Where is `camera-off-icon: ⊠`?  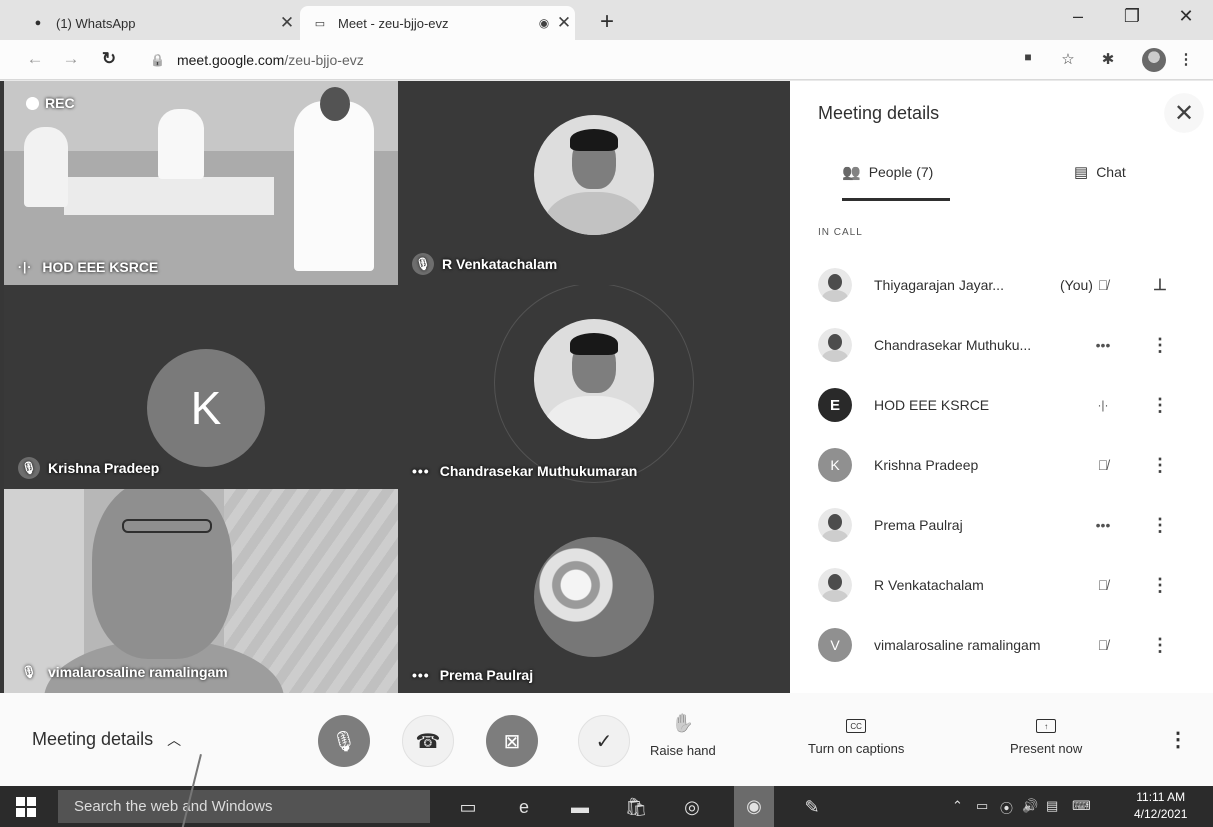
camera-off-icon: ⊠ is located at coordinates (512, 741).